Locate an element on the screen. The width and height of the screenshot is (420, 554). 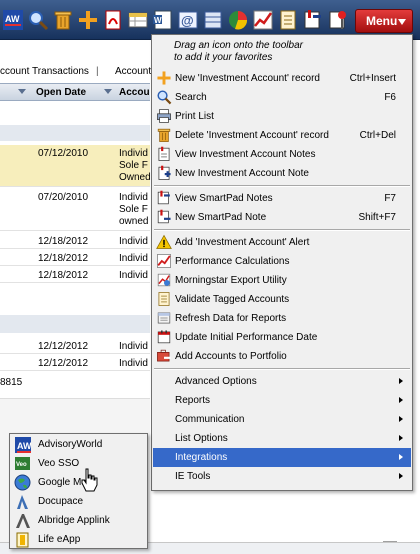
menu-button: Menu is located at coordinates (384, 21).